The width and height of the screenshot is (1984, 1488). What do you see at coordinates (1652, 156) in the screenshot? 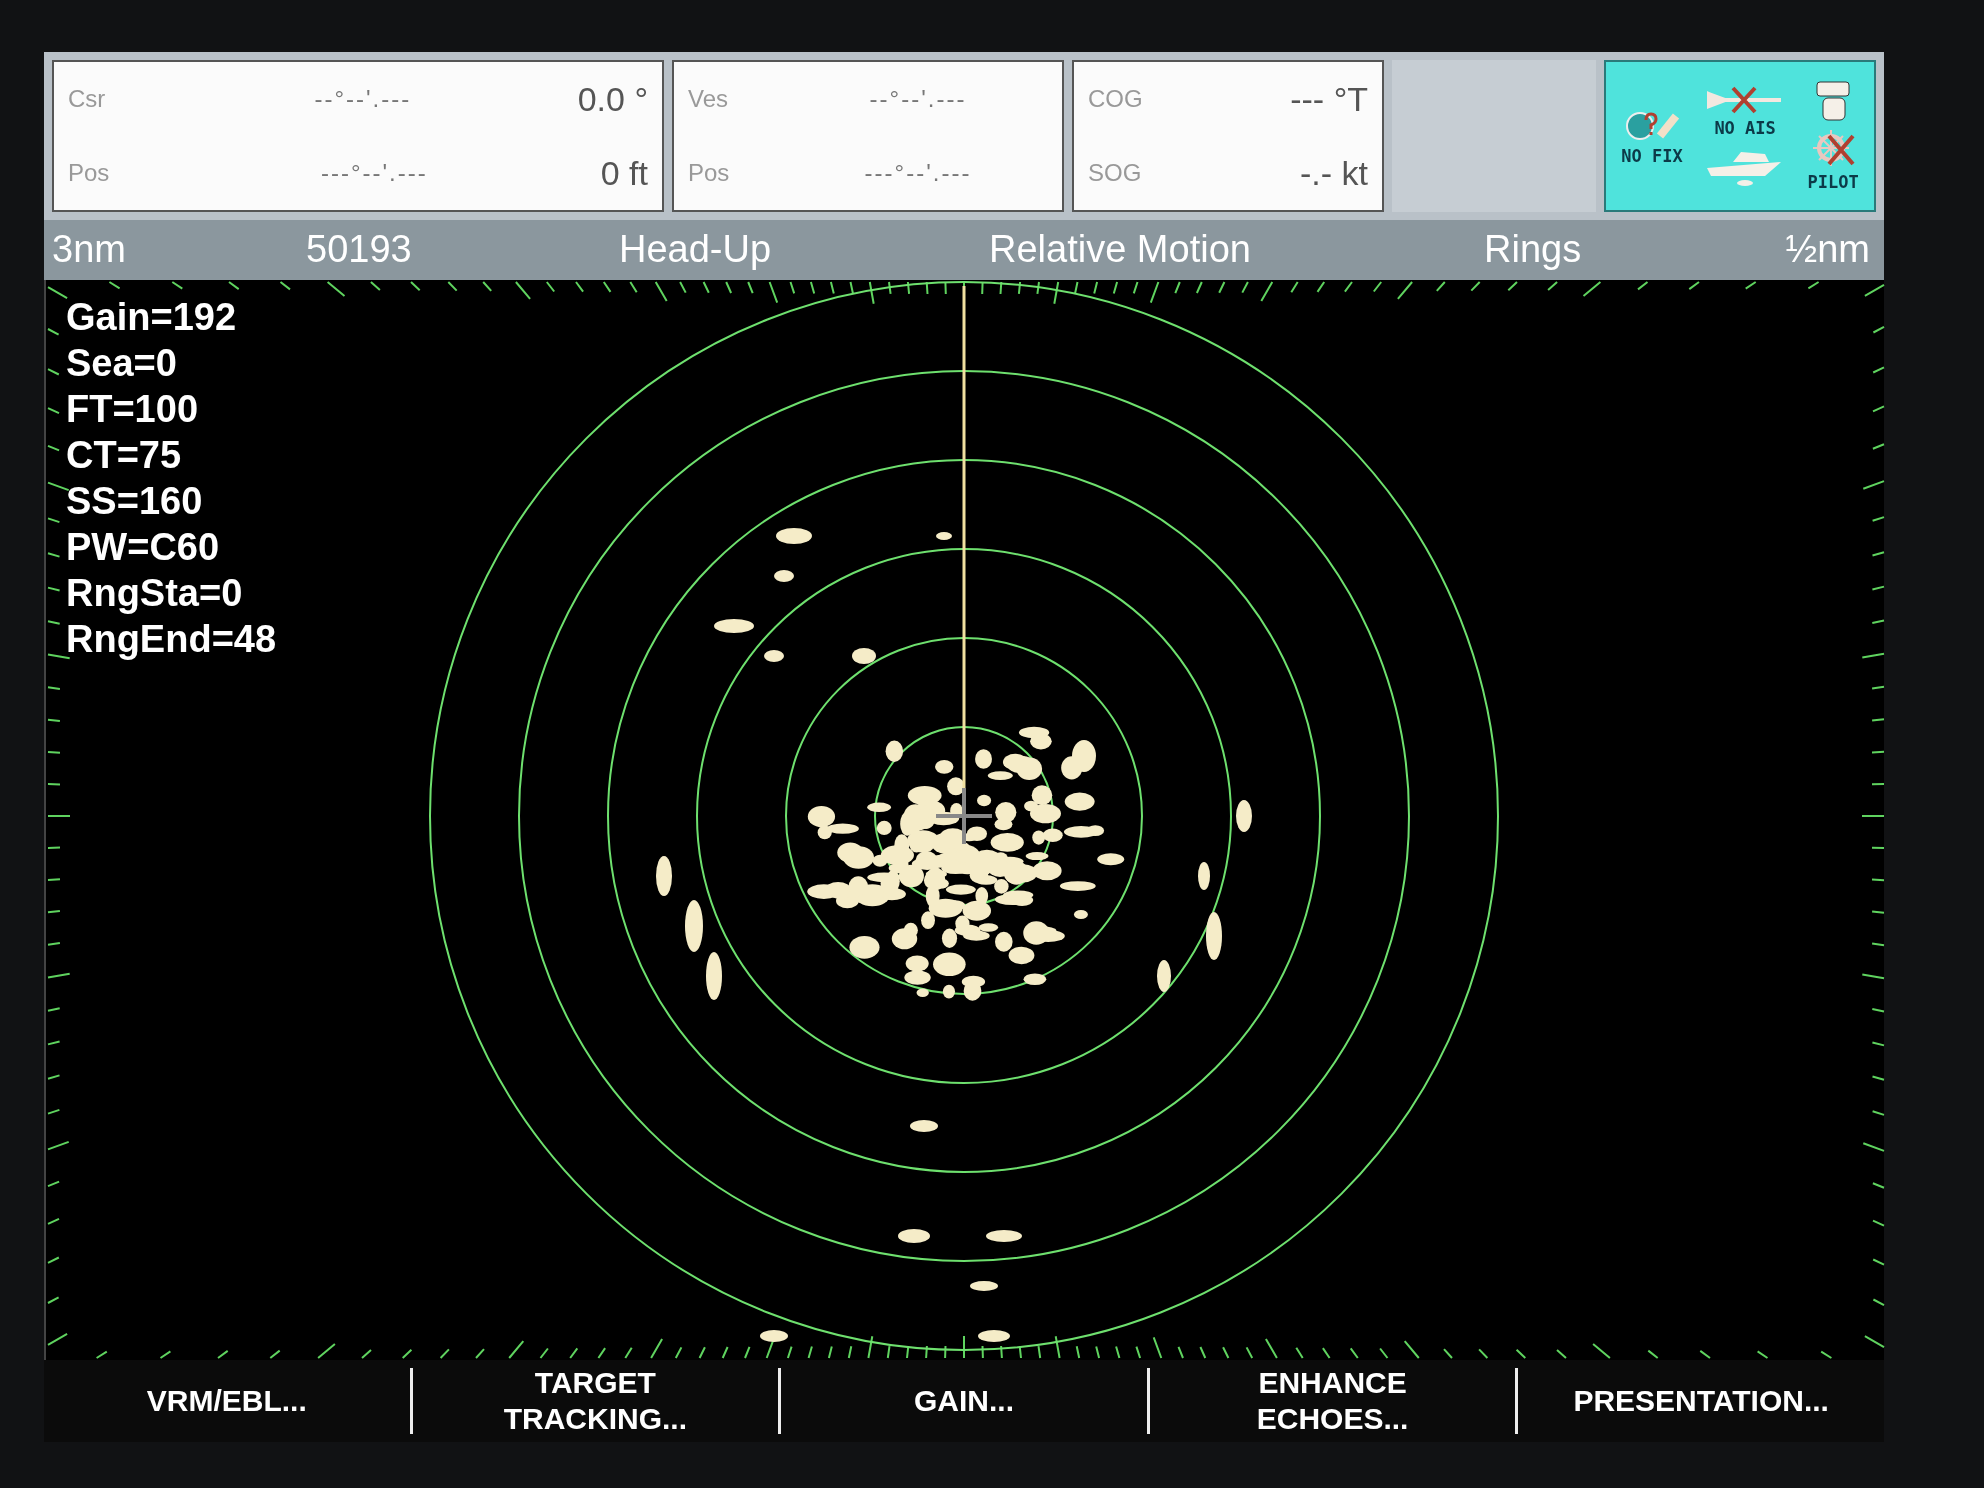
I see `status-label: NO FIX` at bounding box center [1652, 156].